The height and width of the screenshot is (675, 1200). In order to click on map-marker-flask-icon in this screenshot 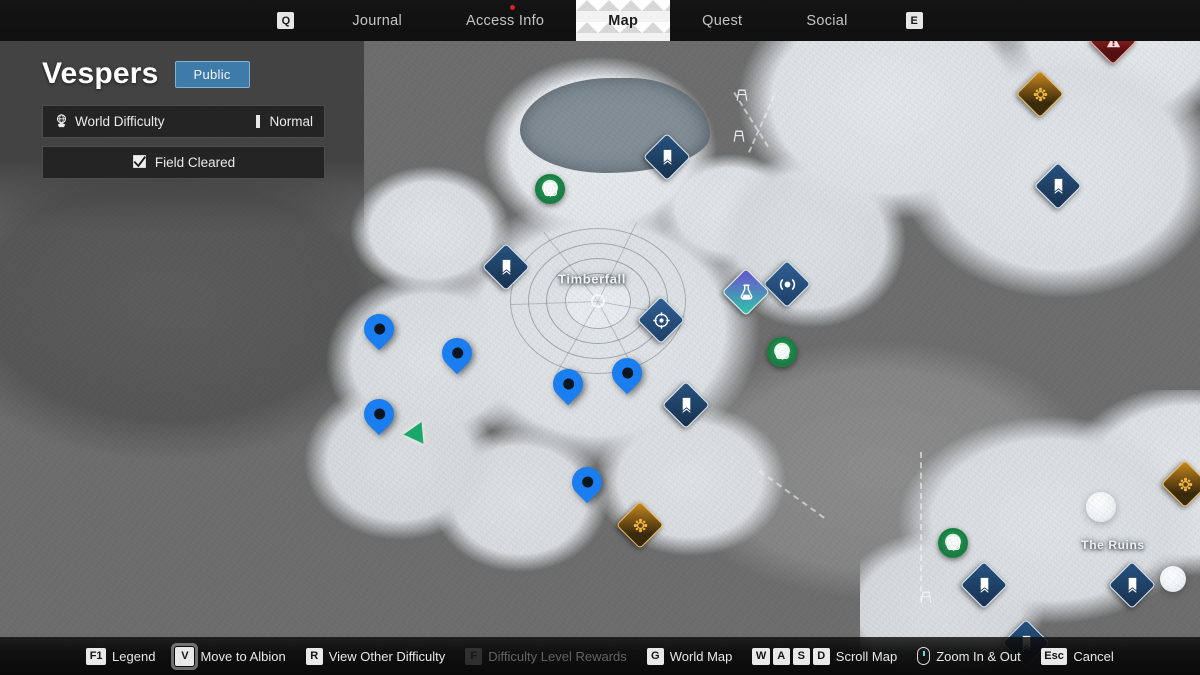, I will do `click(746, 292)`.